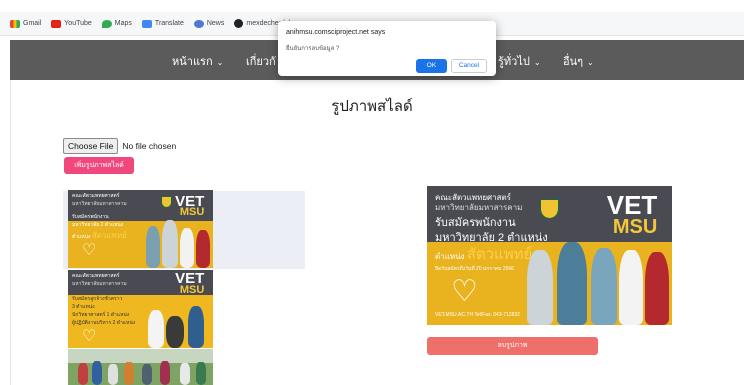 This screenshot has width=744, height=385. Describe the element at coordinates (336, 32) in the screenshot. I see `dialog-title: anihmsu.comsciproject.net says` at that location.